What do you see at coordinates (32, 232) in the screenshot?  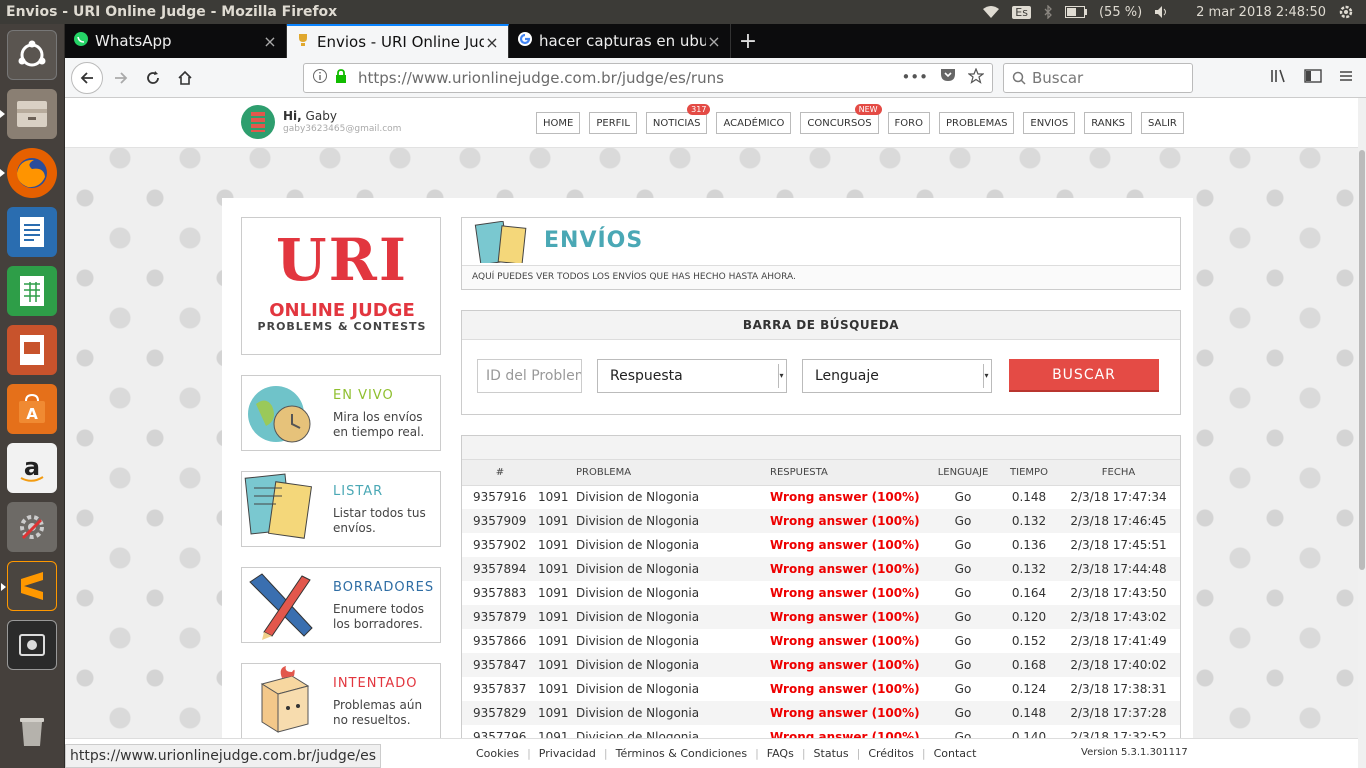 I see `libreoffice-writer-icon` at bounding box center [32, 232].